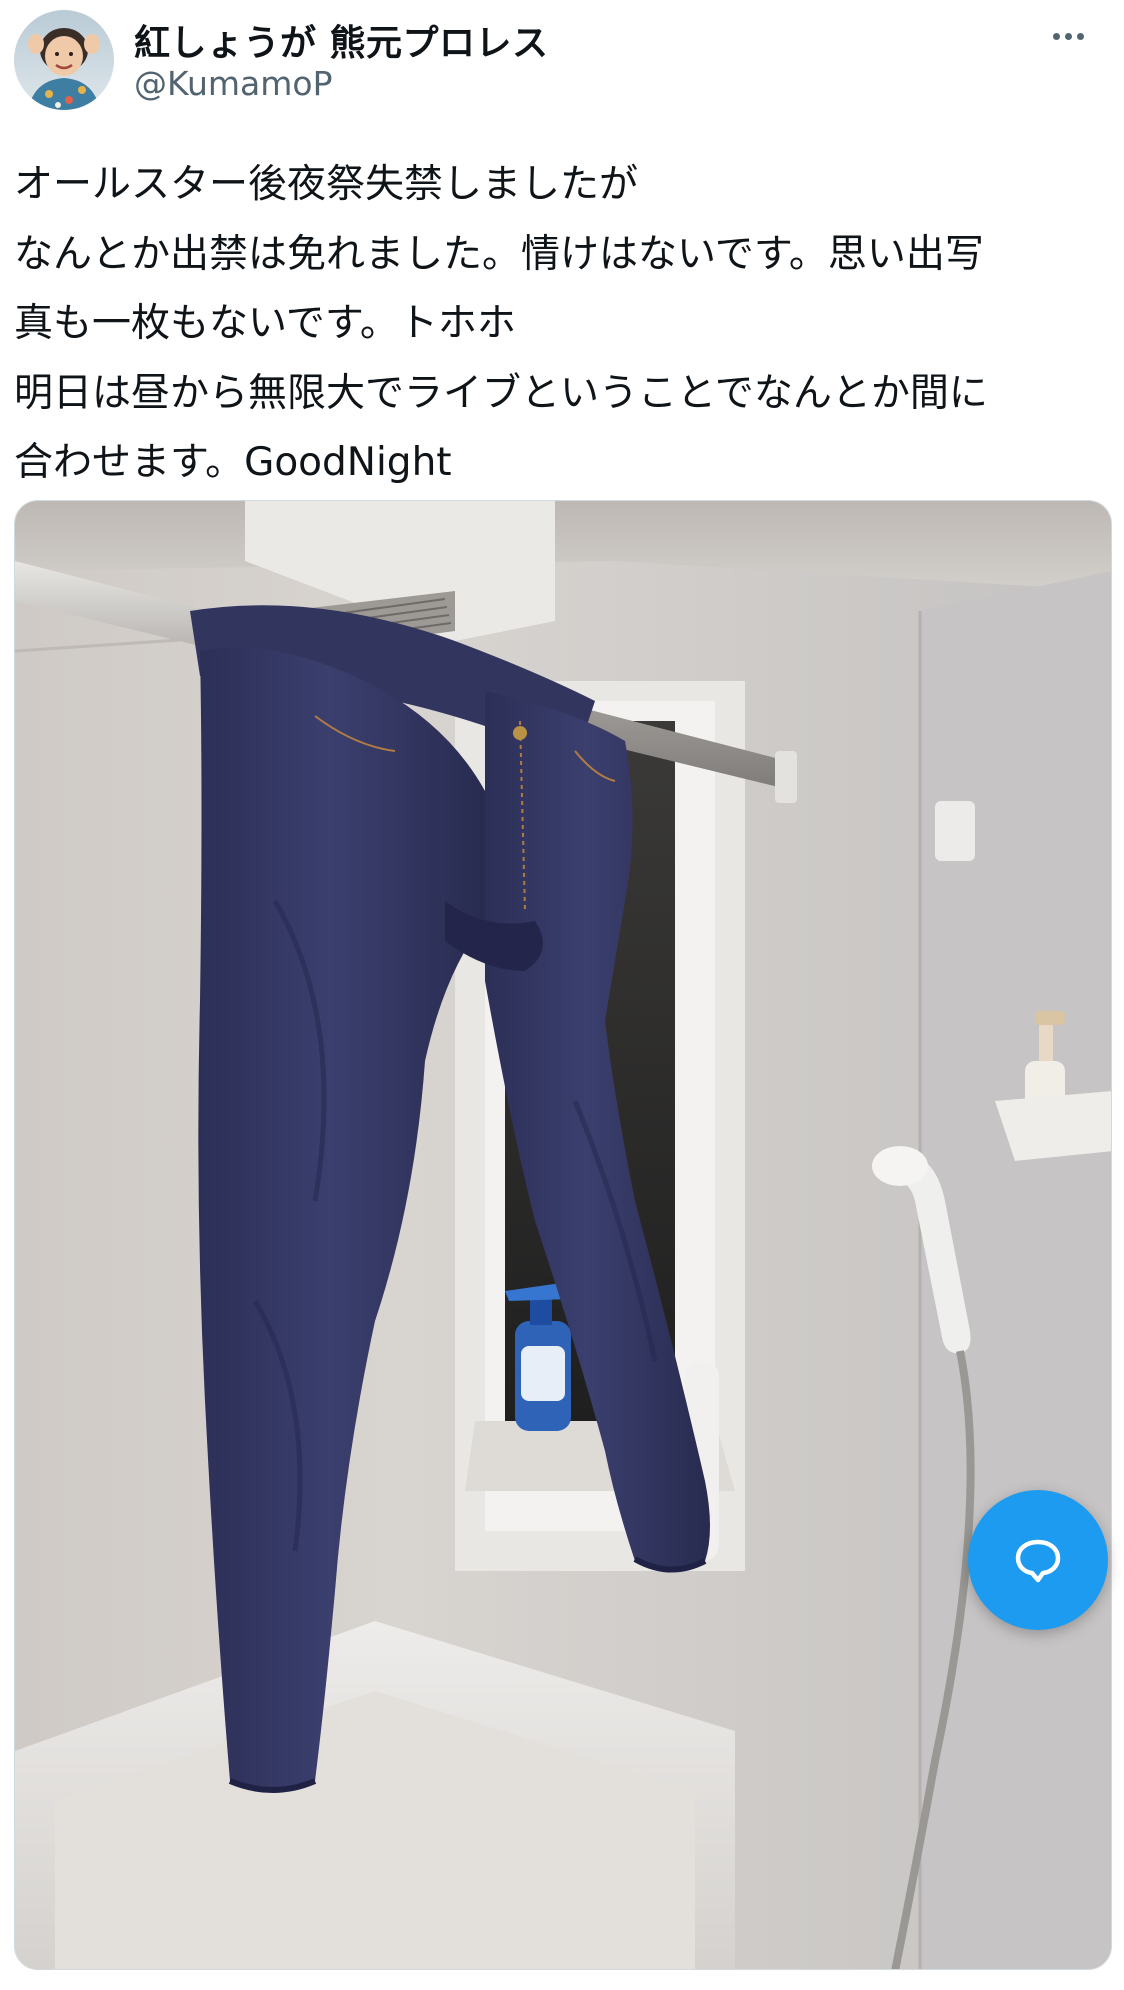  I want to click on author-handle: @KumamoP, so click(233, 83).